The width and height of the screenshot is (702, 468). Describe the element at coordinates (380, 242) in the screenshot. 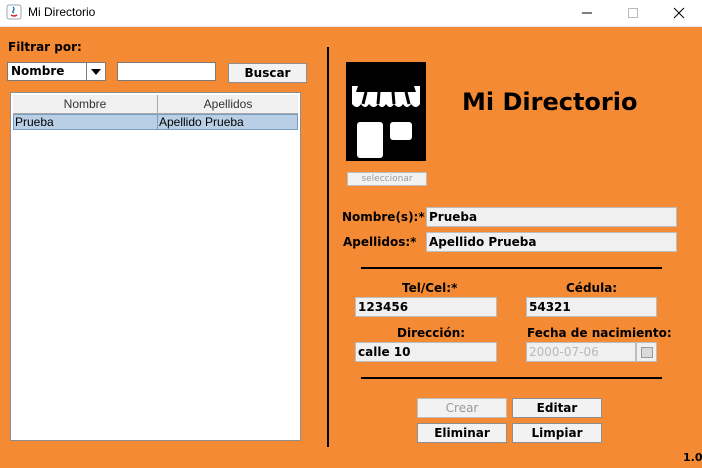

I see `apellidos-label: Apellidos:*` at that location.